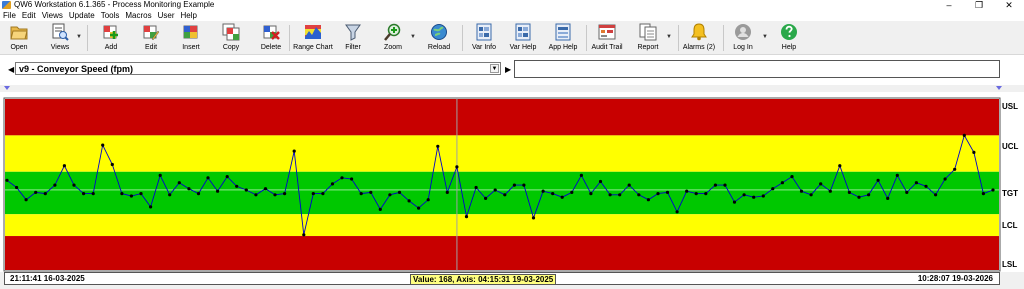  Describe the element at coordinates (166, 15) in the screenshot. I see `menu-user: User` at that location.